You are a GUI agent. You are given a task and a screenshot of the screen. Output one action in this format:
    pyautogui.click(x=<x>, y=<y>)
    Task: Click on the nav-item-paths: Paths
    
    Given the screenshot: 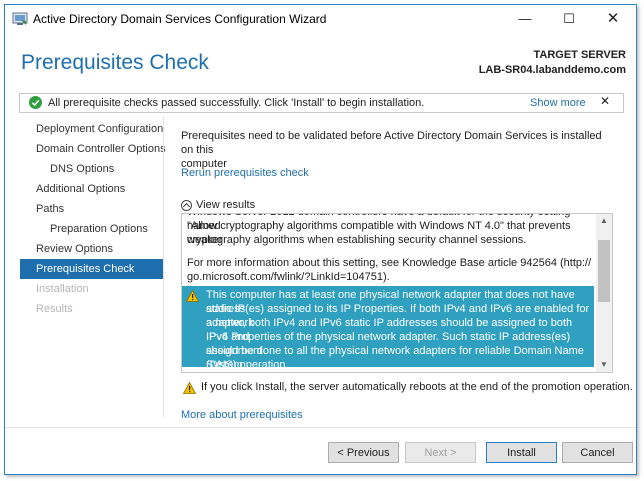 What is the action you would take?
    pyautogui.click(x=91, y=209)
    